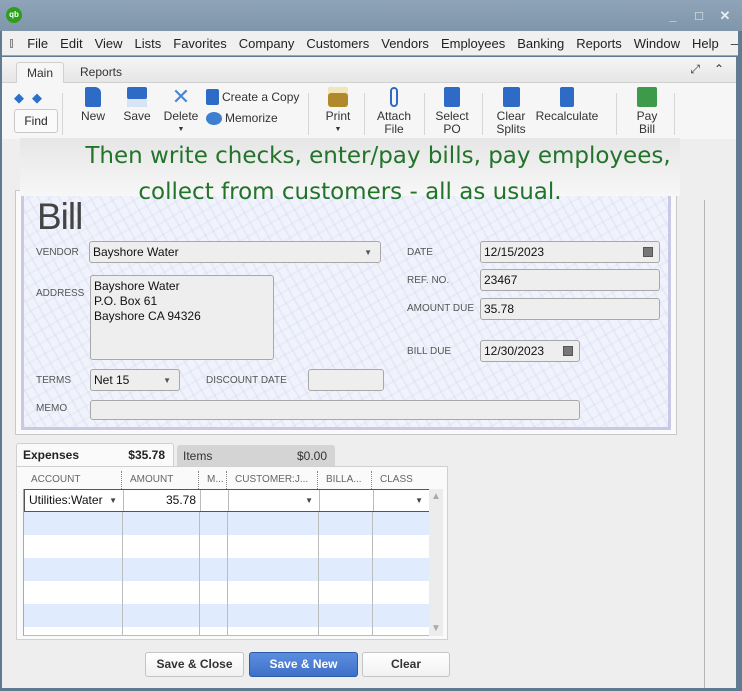  Describe the element at coordinates (101, 73) in the screenshot. I see `tab-reports: Reports` at that location.